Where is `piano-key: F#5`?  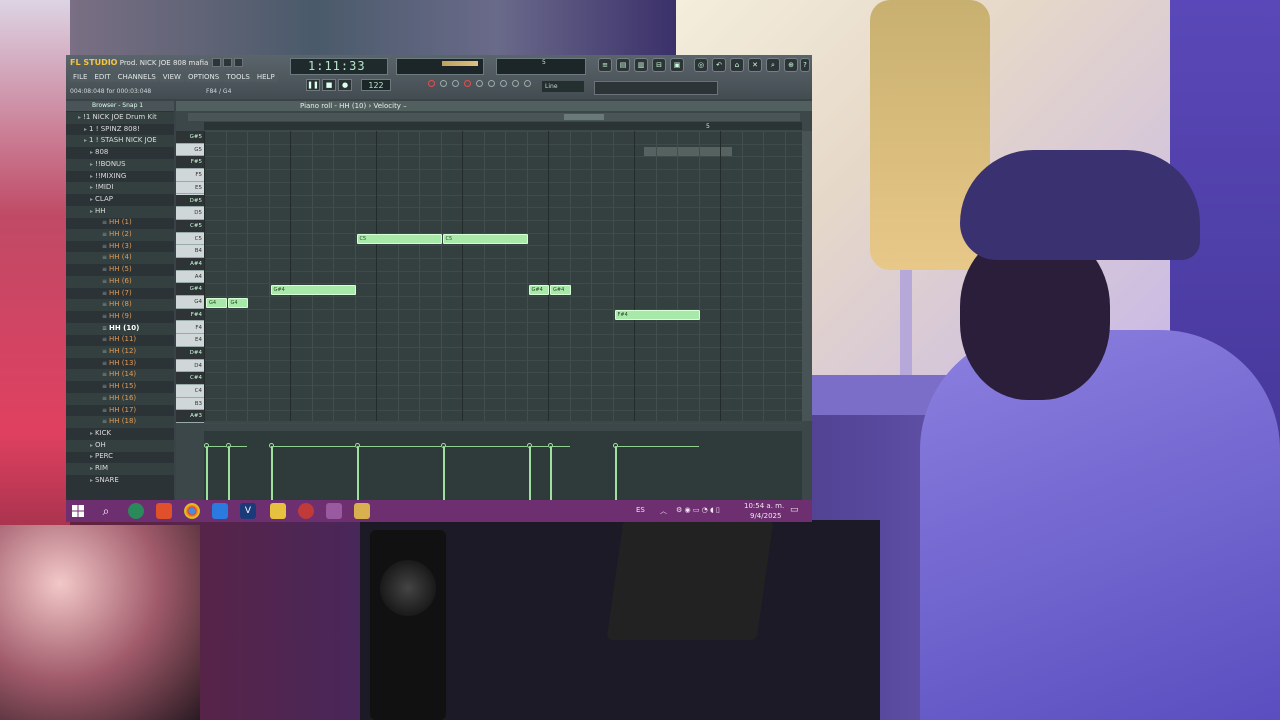
piano-key: F#5 is located at coordinates (190, 163).